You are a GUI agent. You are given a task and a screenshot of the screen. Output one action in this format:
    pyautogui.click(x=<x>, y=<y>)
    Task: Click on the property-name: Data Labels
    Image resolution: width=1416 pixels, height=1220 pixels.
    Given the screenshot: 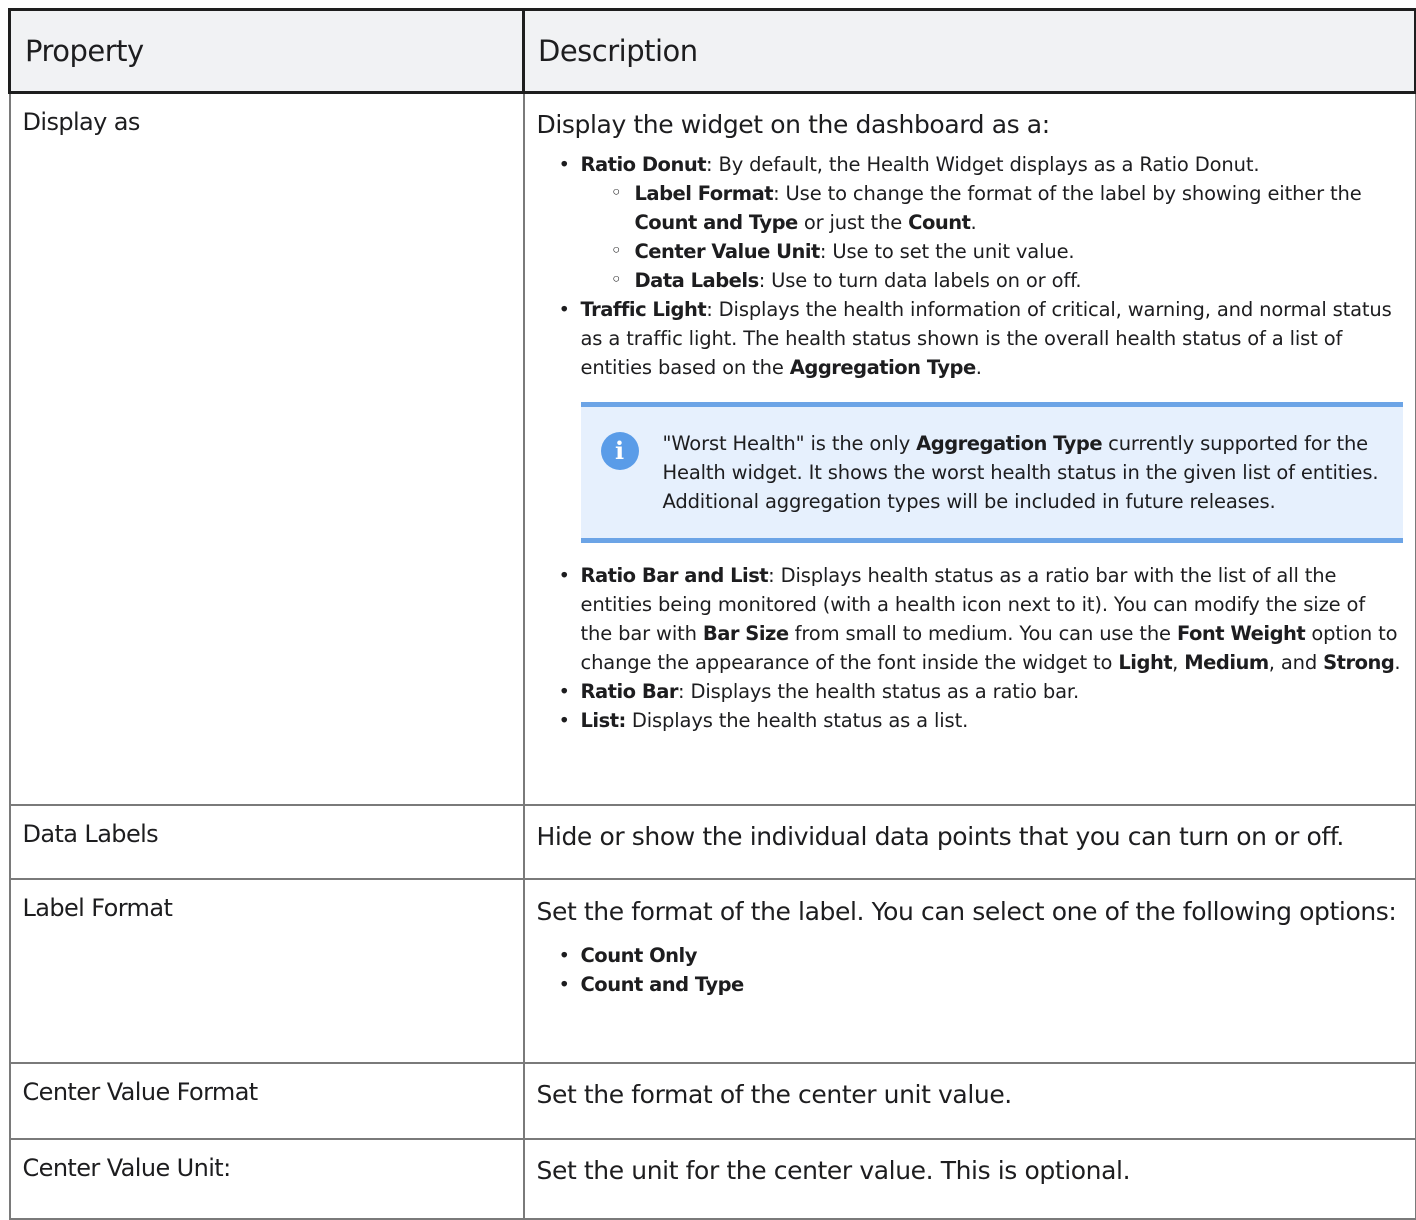 What is the action you would take?
    pyautogui.click(x=90, y=833)
    